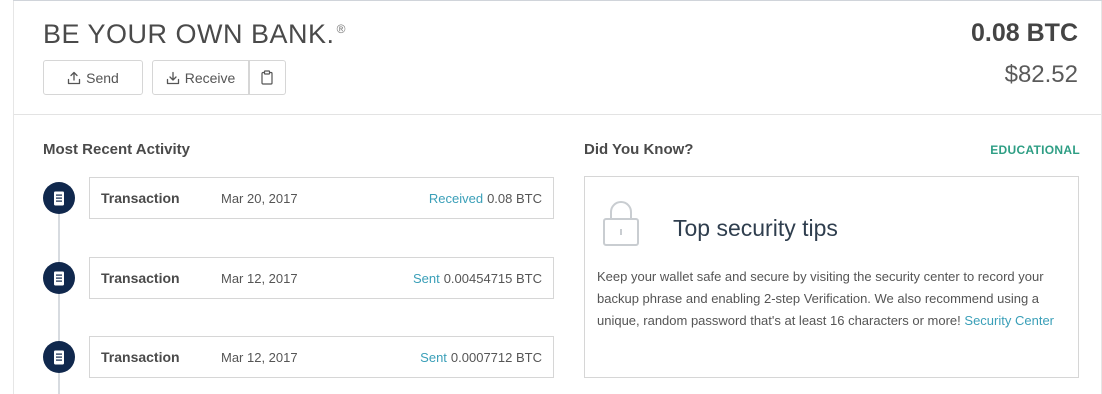 The width and height of the screenshot is (1102, 394). I want to click on activity-title: Most Recent Activity, so click(116, 149).